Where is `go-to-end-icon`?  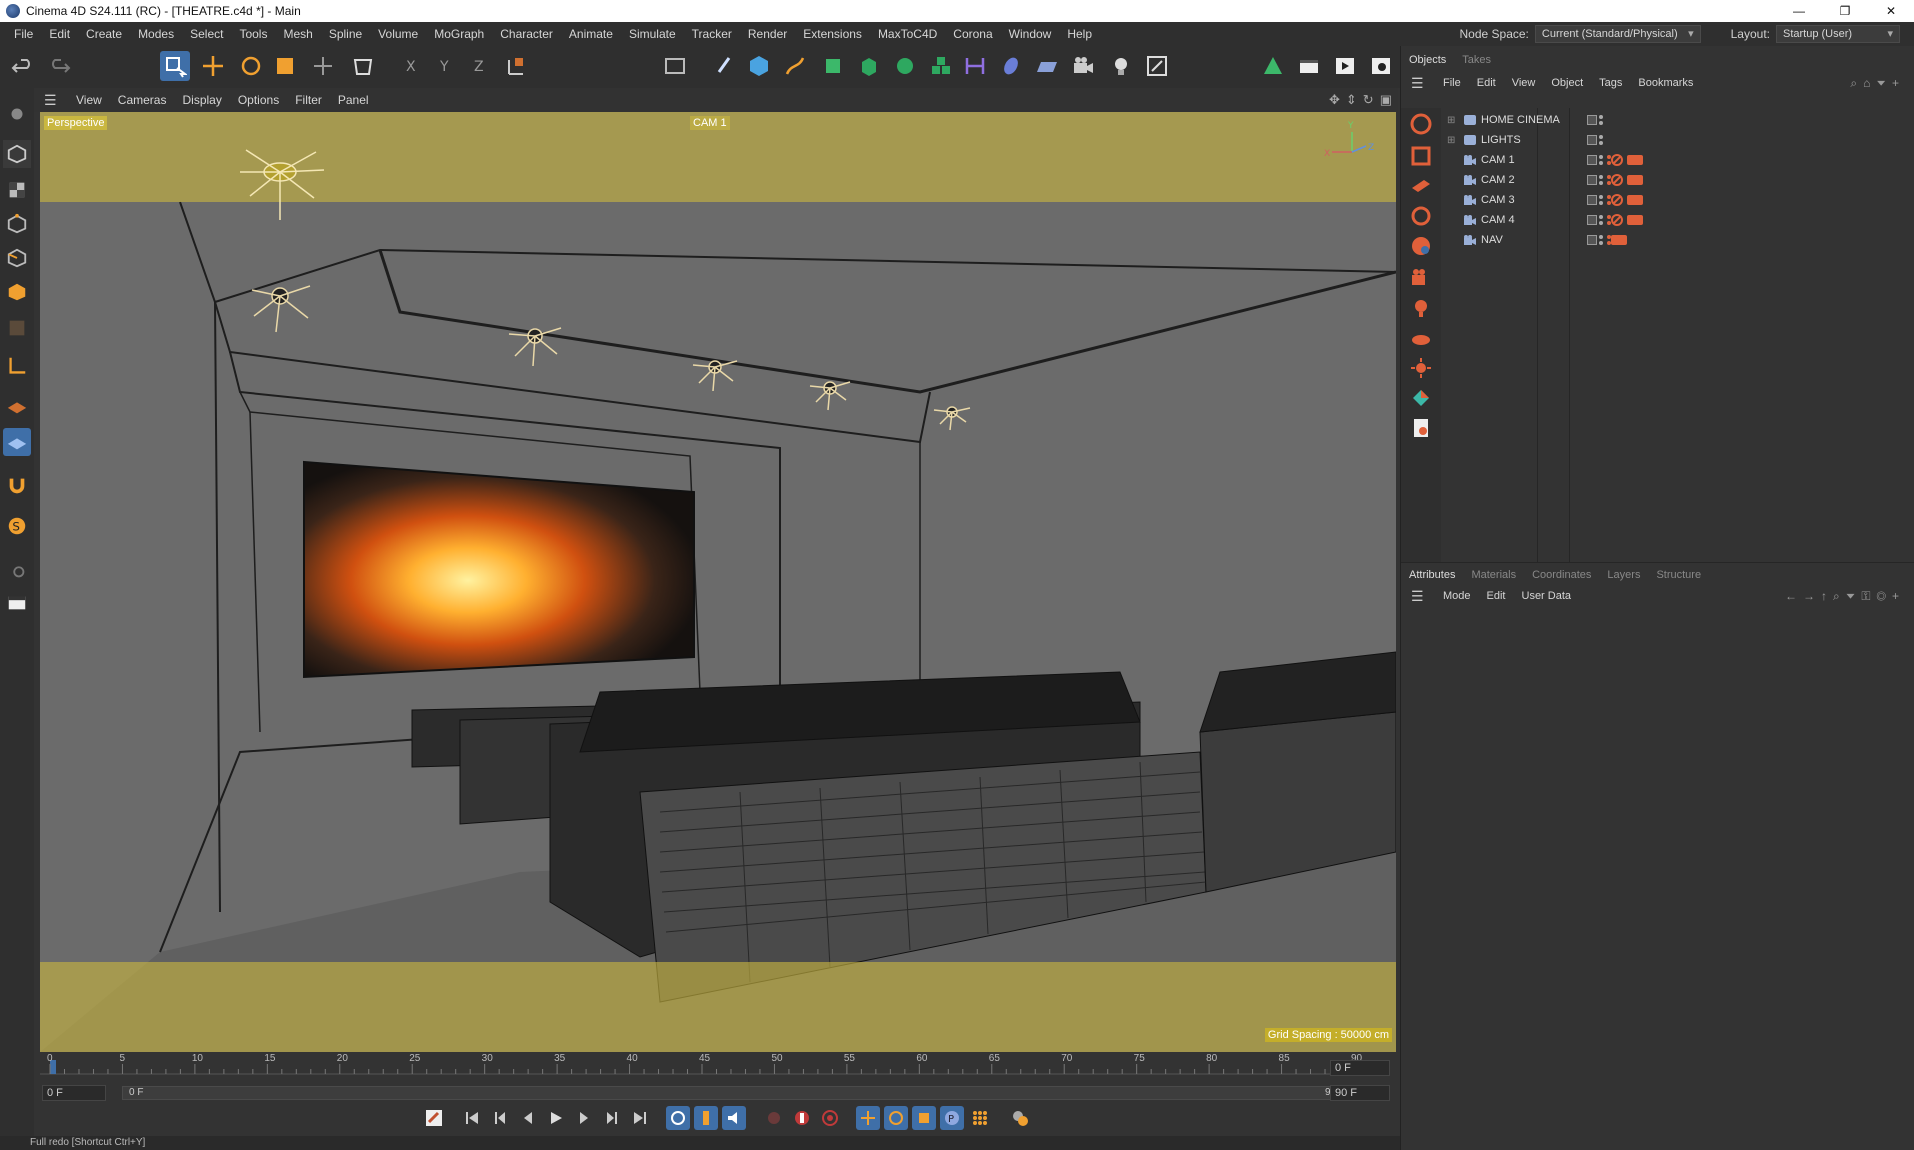 go-to-end-icon is located at coordinates (640, 1118).